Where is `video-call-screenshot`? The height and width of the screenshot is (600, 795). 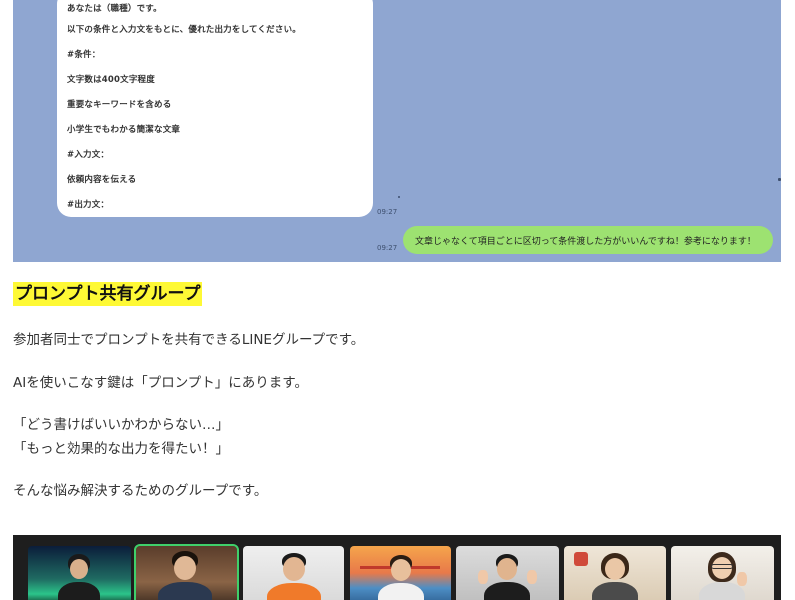
video-call-screenshot is located at coordinates (397, 567).